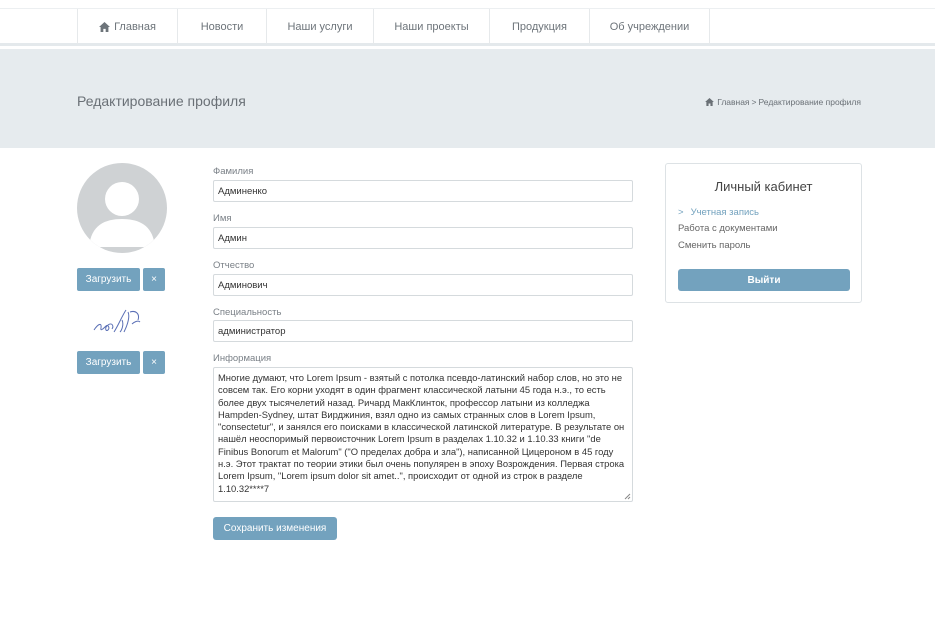  I want to click on lastname-field: Админенко, so click(423, 191).